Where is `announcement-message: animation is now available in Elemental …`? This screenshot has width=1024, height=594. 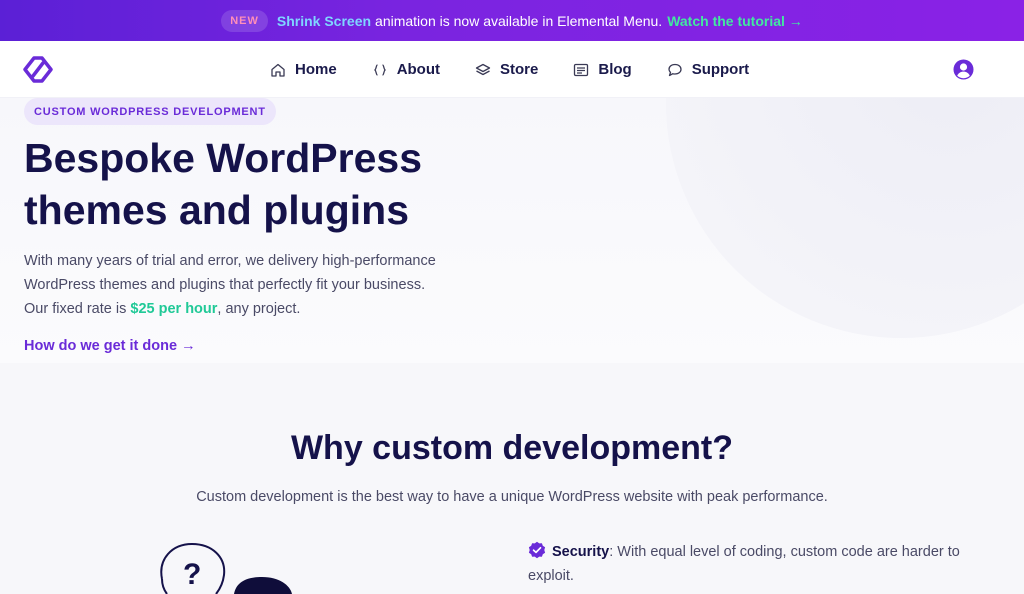 announcement-message: animation is now available in Elemental … is located at coordinates (519, 20).